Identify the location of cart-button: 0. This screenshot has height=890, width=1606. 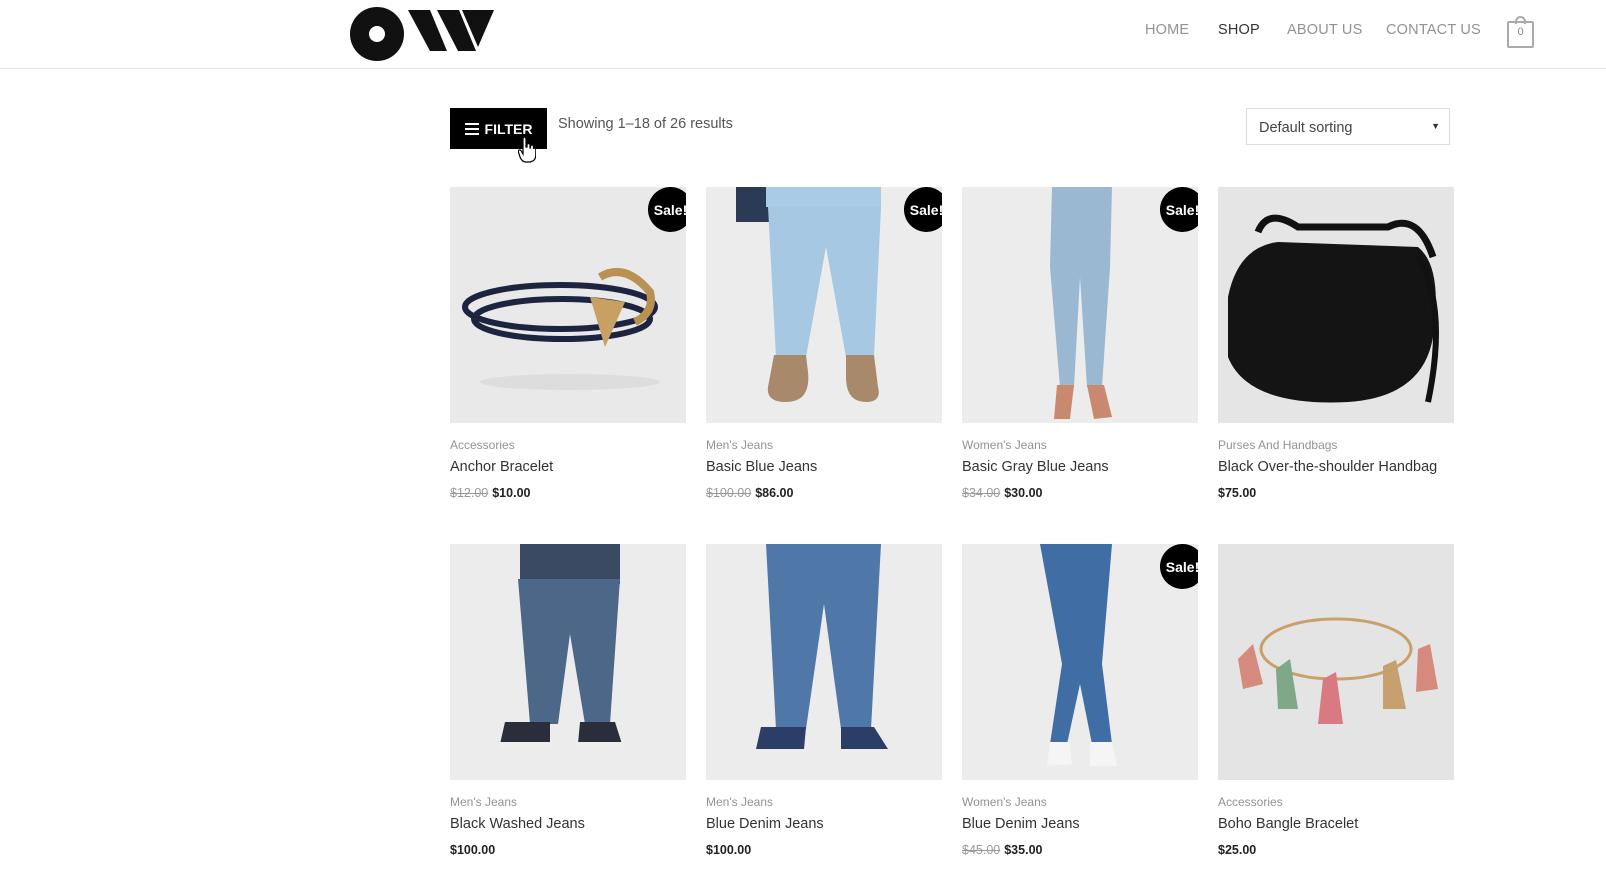
(1520, 32).